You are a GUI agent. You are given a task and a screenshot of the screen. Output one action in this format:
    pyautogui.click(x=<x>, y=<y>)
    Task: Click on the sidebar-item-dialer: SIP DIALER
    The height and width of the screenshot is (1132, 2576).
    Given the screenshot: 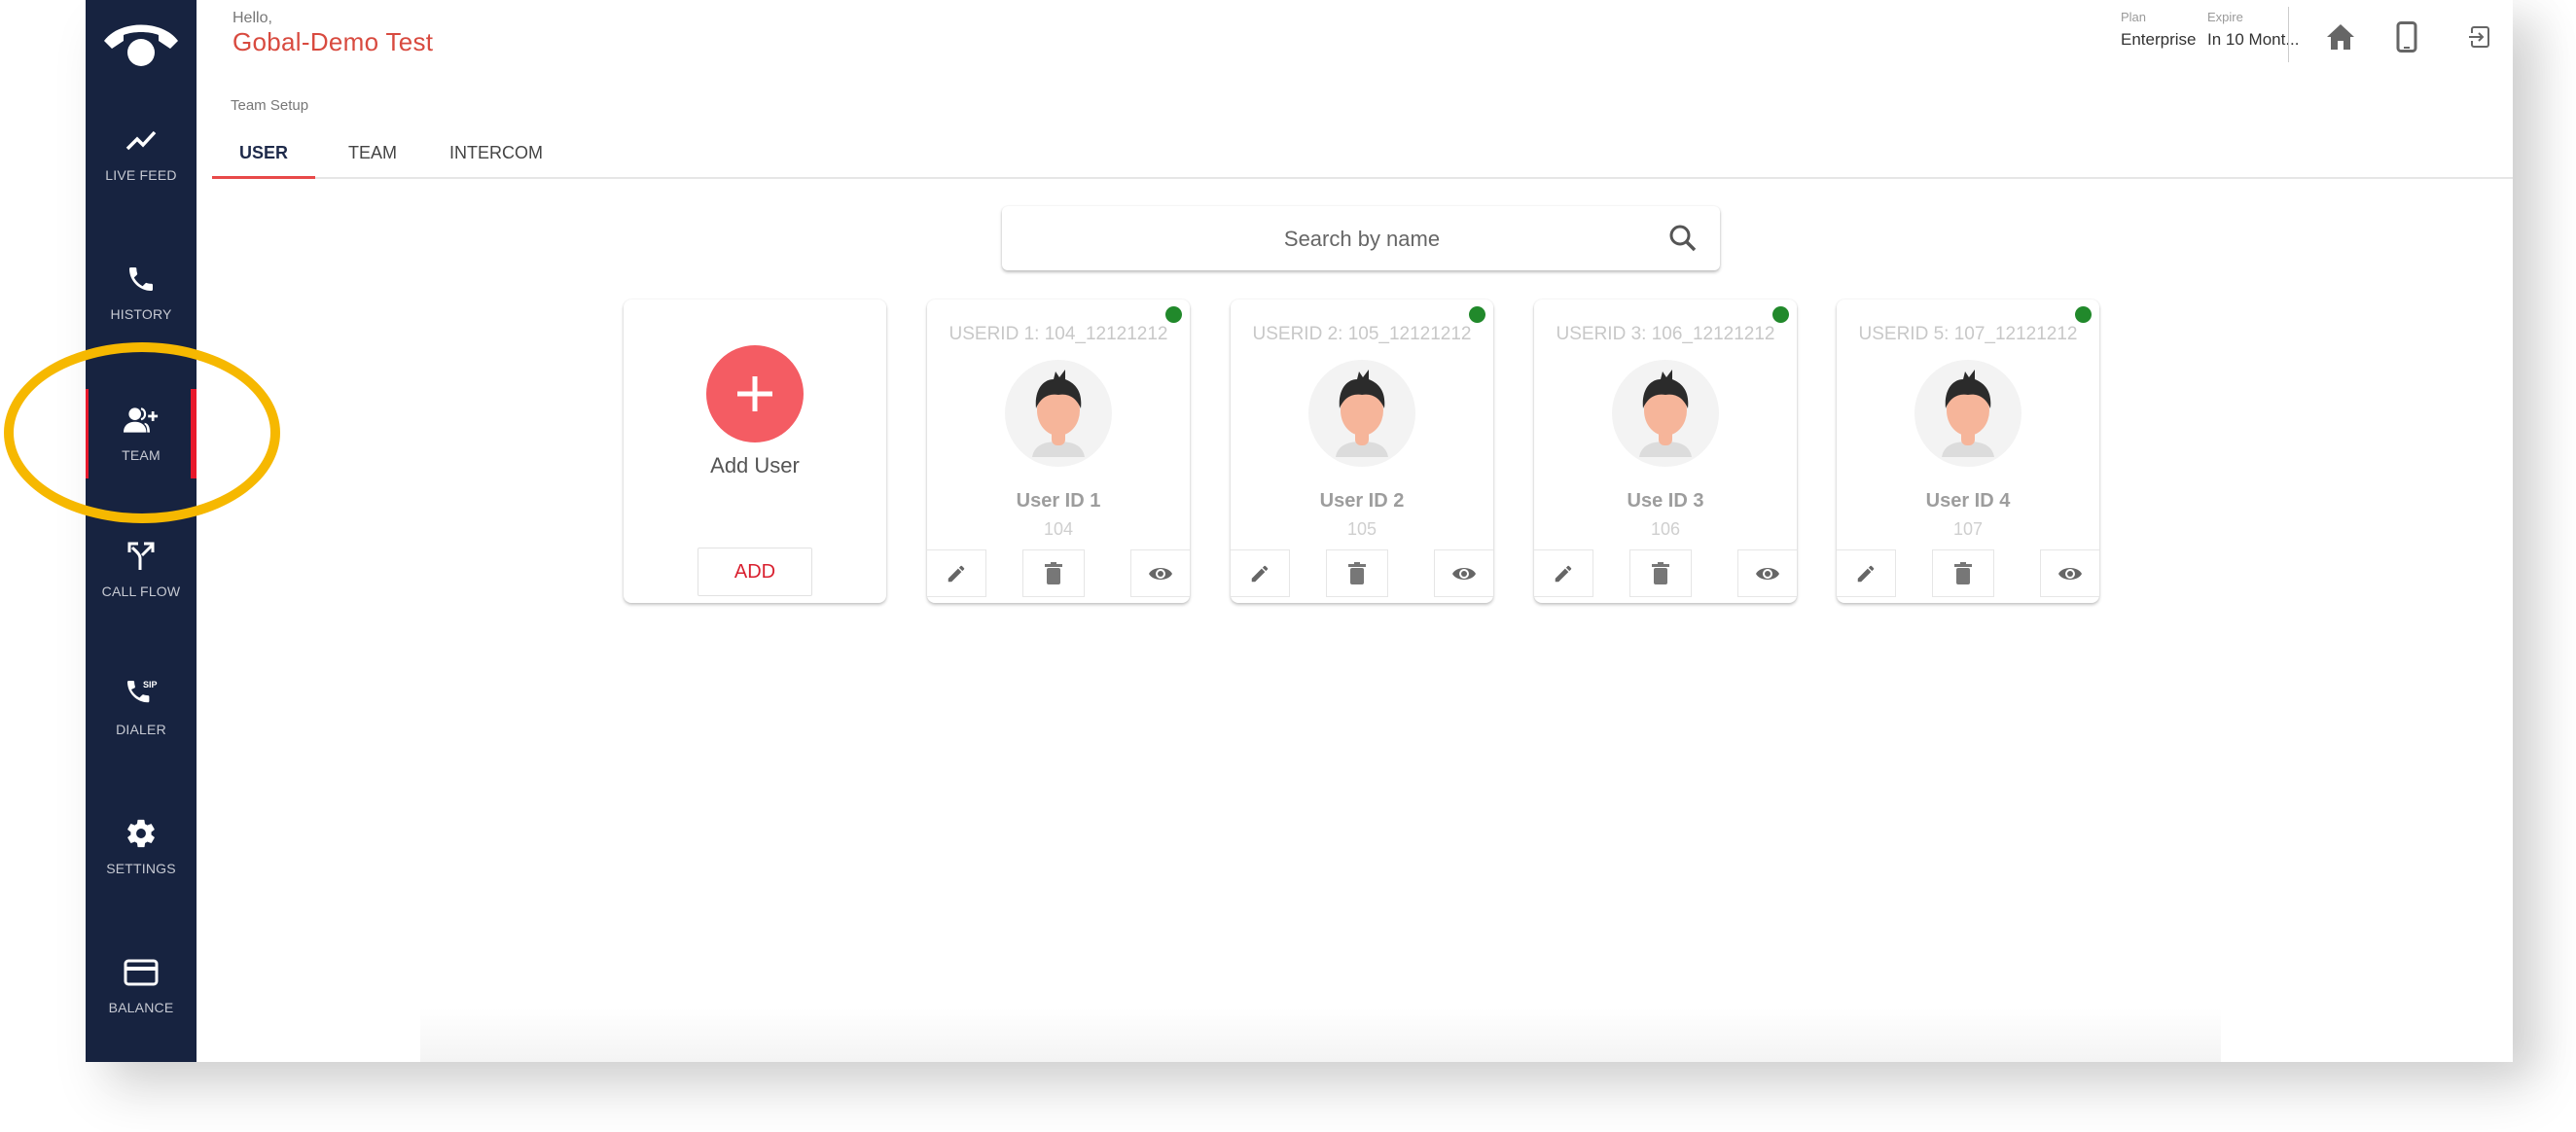 What is the action you would take?
    pyautogui.click(x=141, y=708)
    